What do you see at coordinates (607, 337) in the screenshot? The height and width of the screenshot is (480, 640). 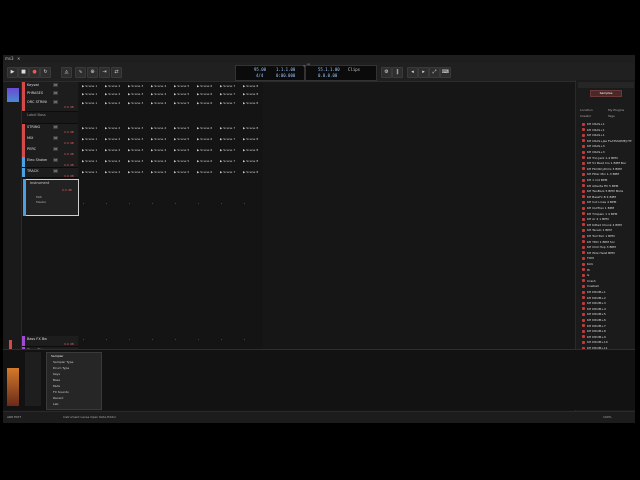 I see `browser-item: KH DRUM+9` at bounding box center [607, 337].